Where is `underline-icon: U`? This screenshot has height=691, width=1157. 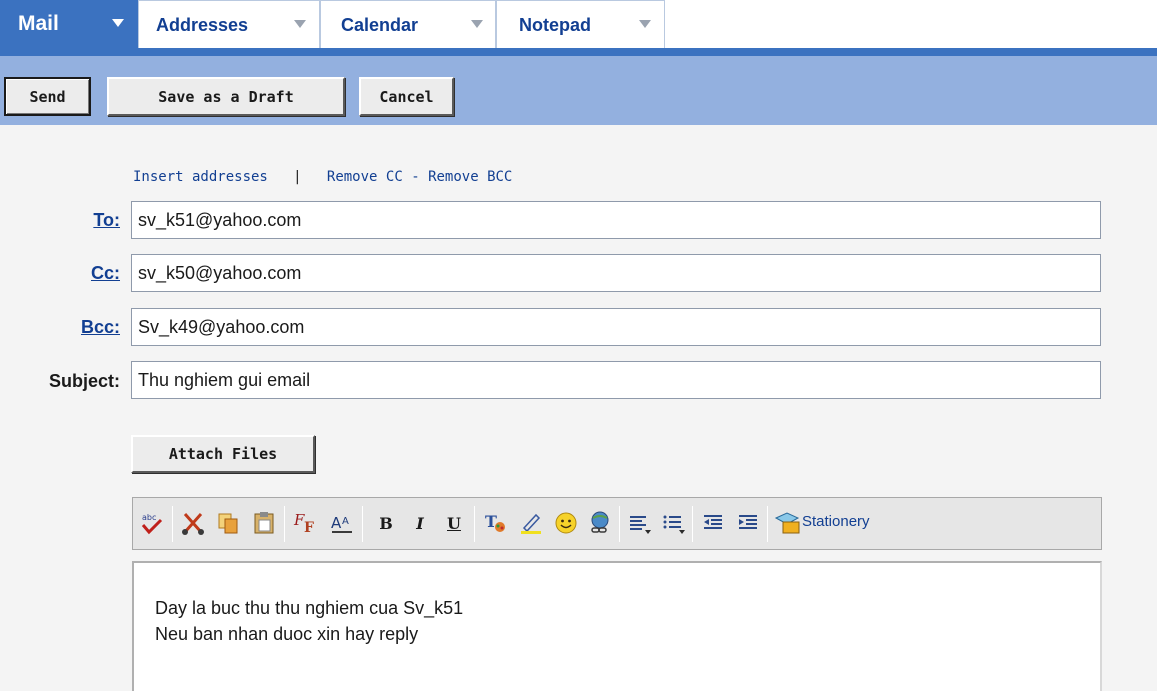
underline-icon: U is located at coordinates (454, 523).